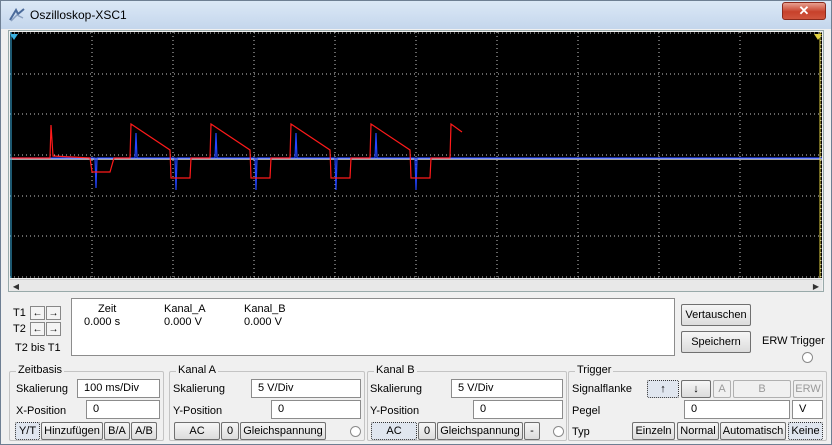 Image resolution: width=832 pixels, height=445 pixels. What do you see at coordinates (807, 409) in the screenshot?
I see `trigger-level-unit: V` at bounding box center [807, 409].